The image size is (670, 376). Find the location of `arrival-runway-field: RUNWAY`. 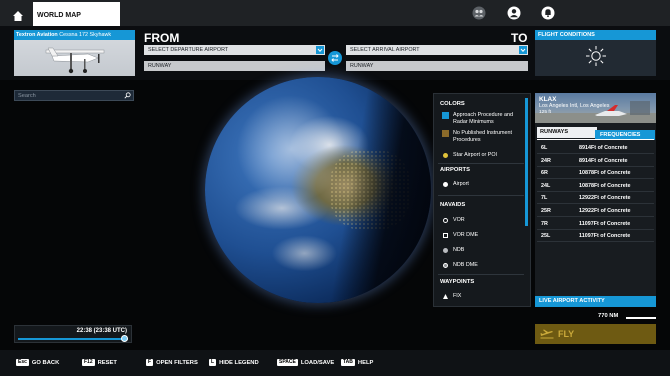

arrival-runway-field: RUNWAY is located at coordinates (437, 66).